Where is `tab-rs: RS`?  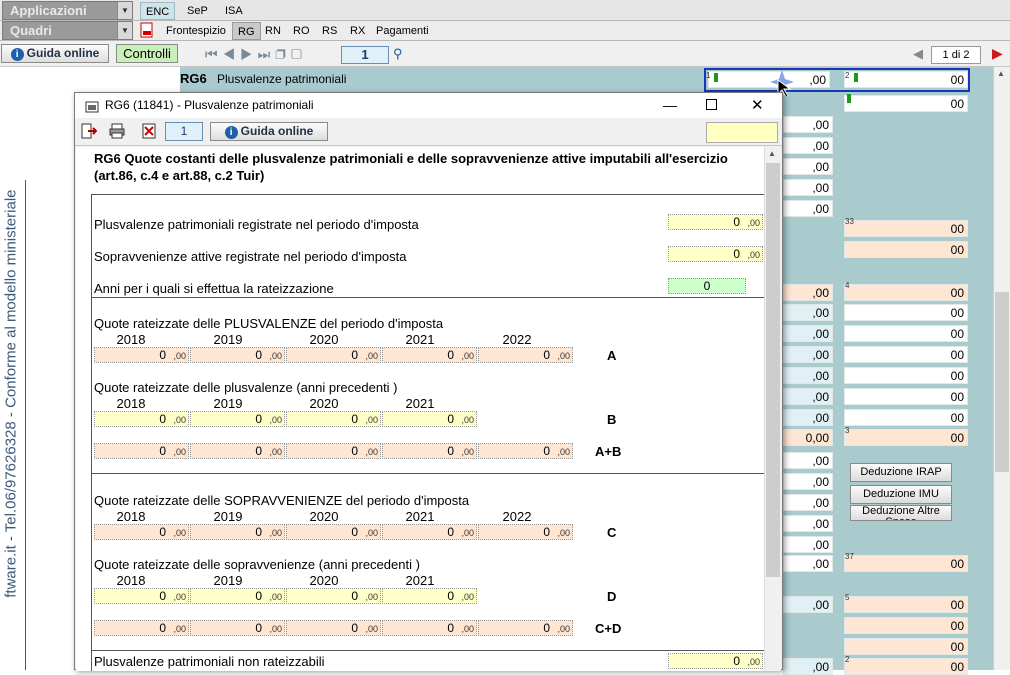 tab-rs: RS is located at coordinates (329, 31).